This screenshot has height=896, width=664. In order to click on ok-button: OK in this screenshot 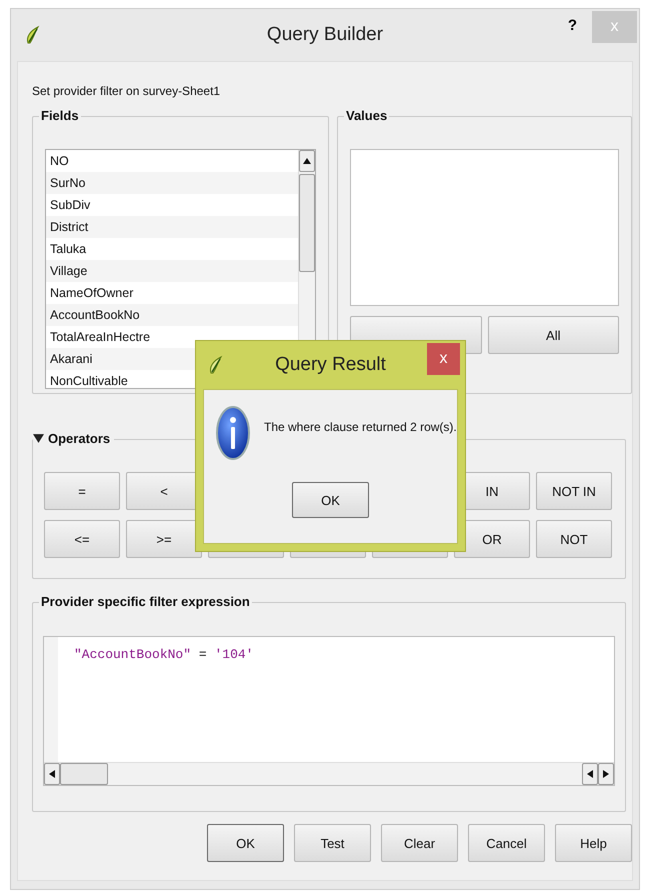, I will do `click(330, 500)`.